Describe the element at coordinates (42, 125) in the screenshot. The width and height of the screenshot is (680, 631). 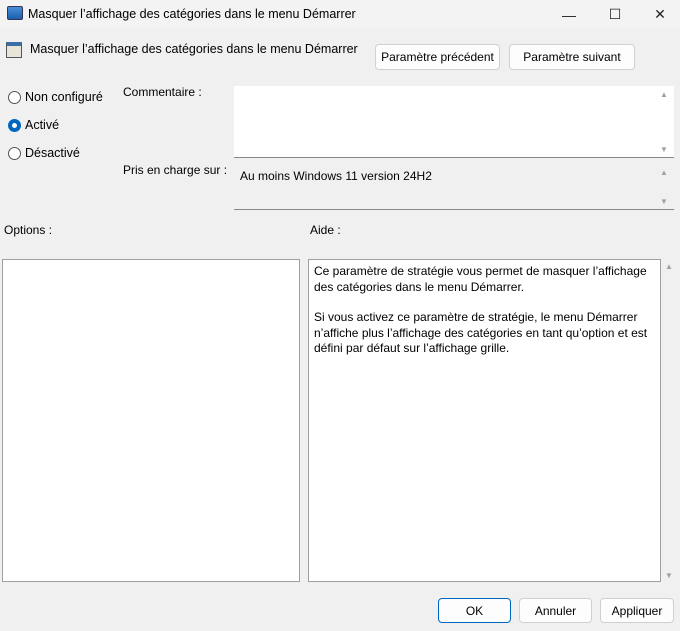
I see `radio-label: Activé` at that location.